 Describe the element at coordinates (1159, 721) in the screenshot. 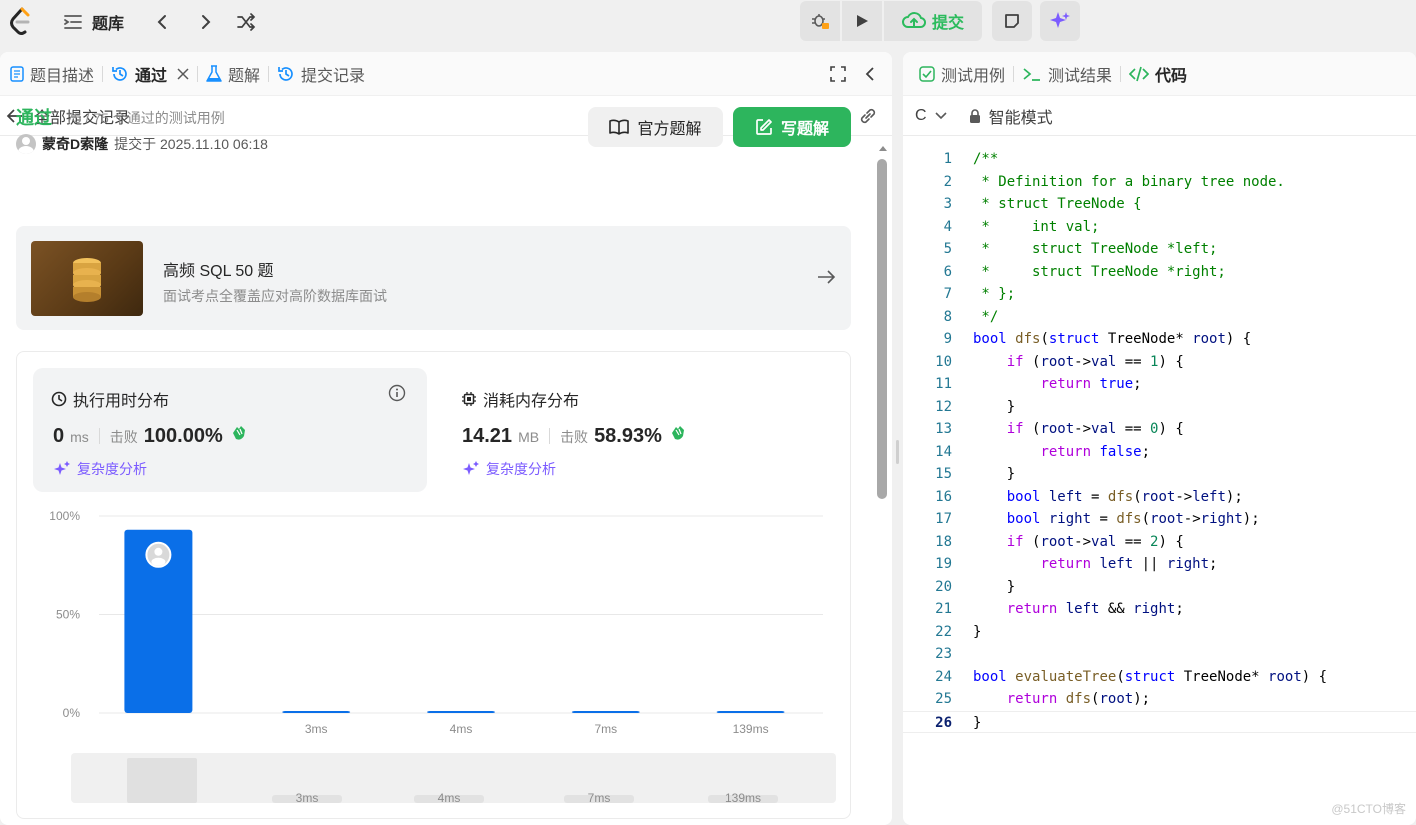

I see `code-line: 26}` at that location.